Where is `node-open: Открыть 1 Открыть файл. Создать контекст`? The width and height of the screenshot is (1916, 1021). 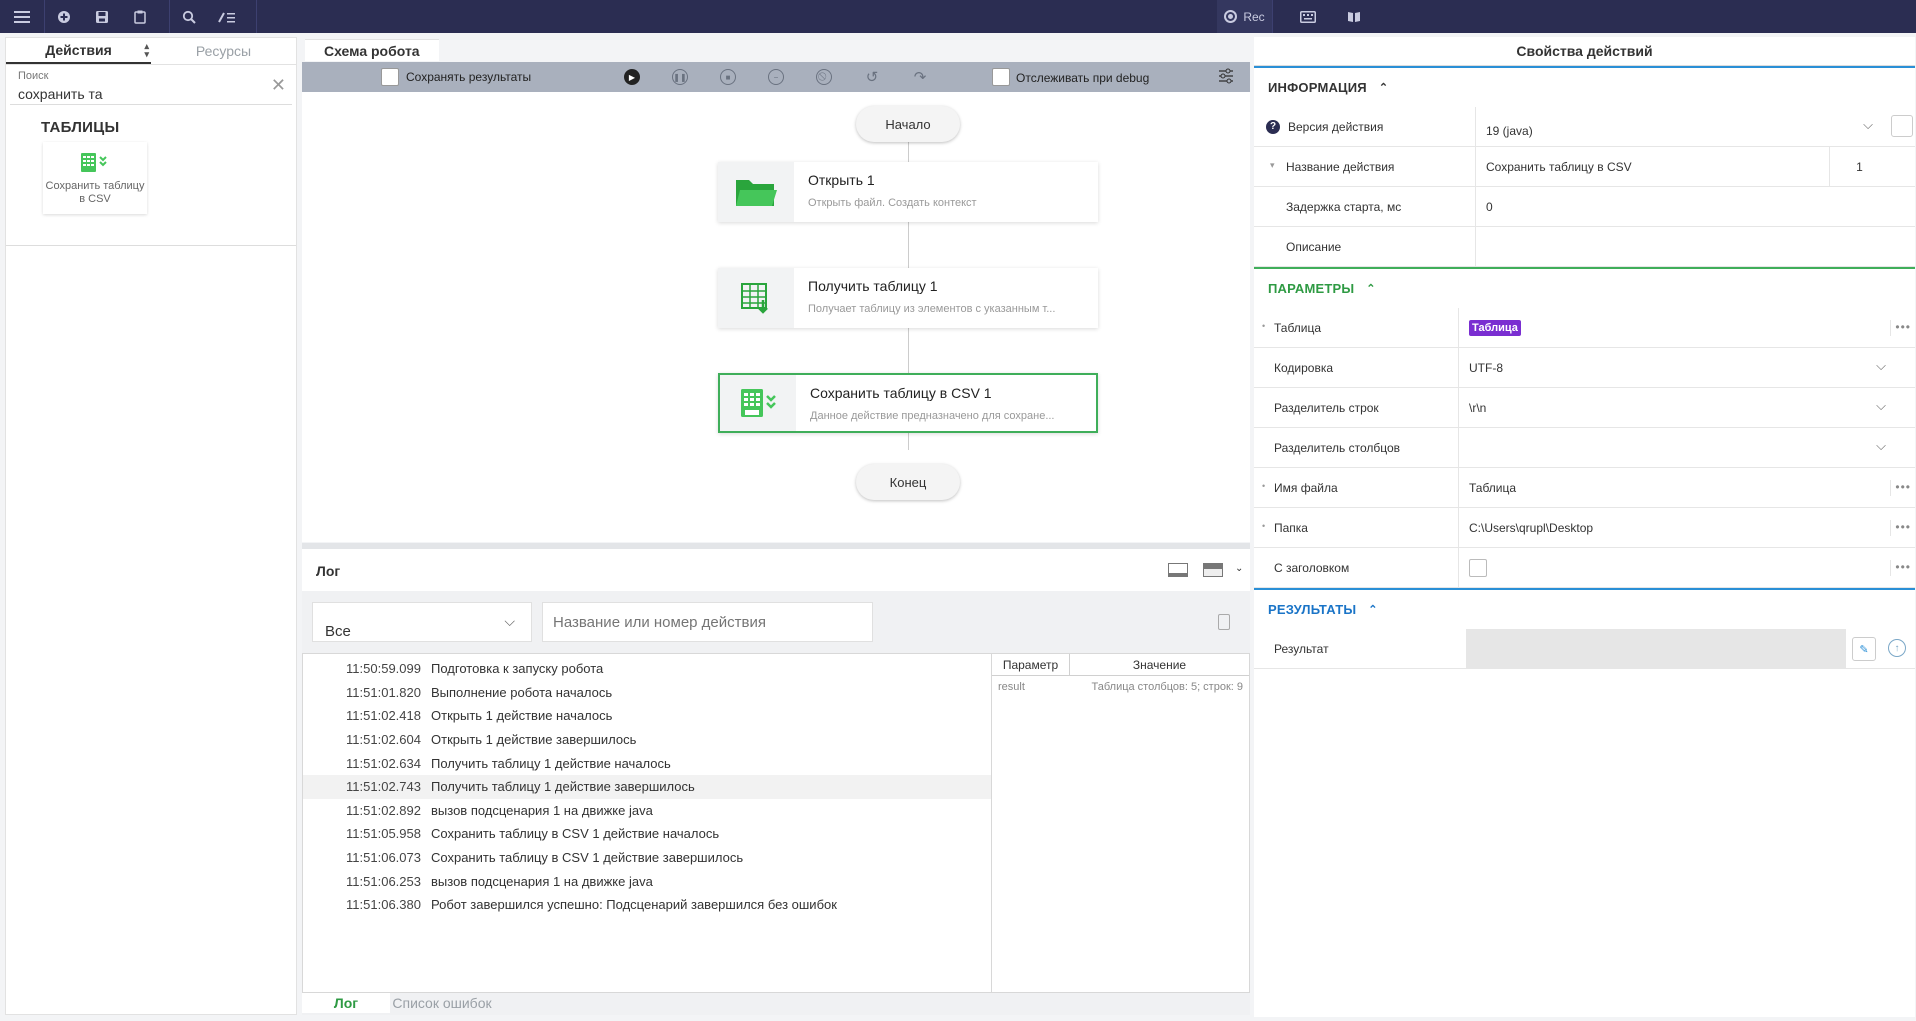 node-open: Открыть 1 Открыть файл. Создать контекст is located at coordinates (908, 192).